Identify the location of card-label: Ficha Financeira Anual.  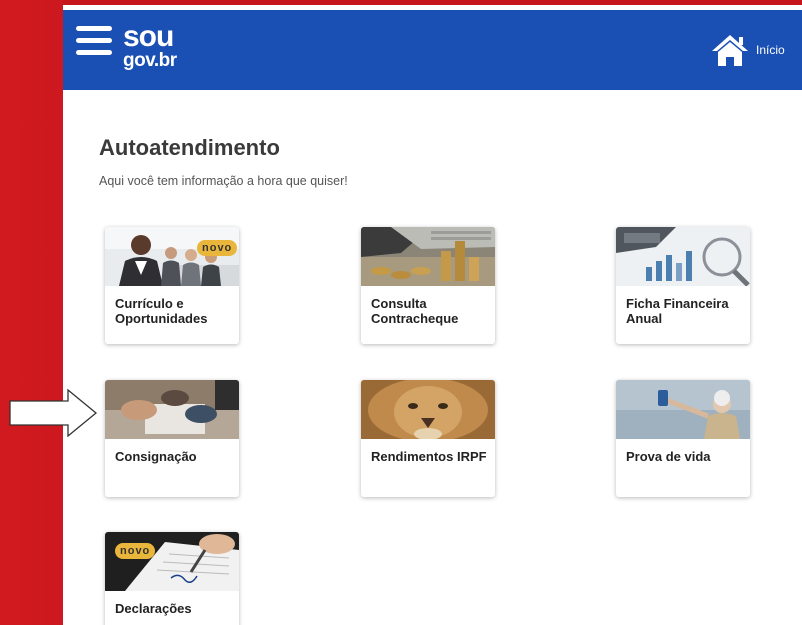
(677, 311).